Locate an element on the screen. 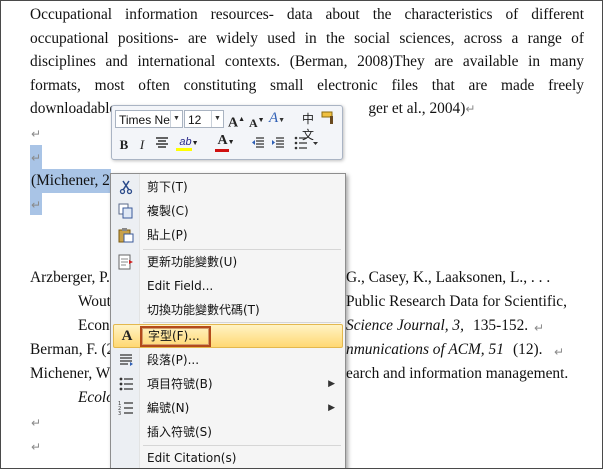 This screenshot has width=603, height=469. shrink-font-icon: A▼ is located at coordinates (257, 121).